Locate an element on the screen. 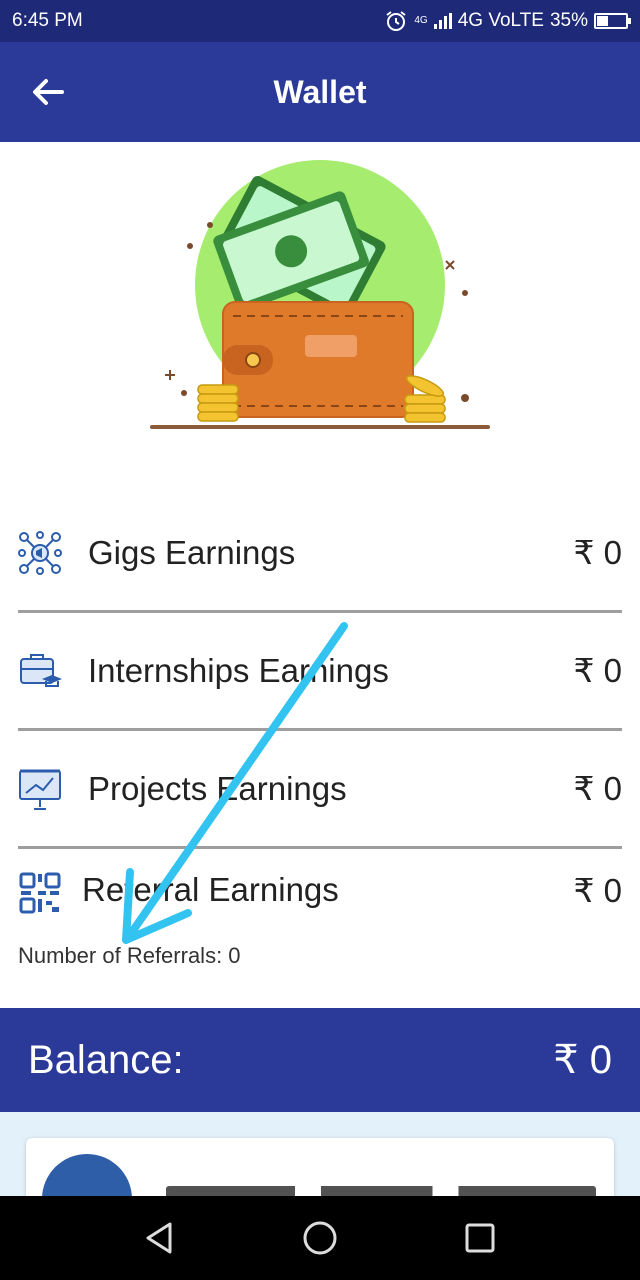 The height and width of the screenshot is (1280, 640). referral-count: Number of Referrals: 0 is located at coordinates (129, 955).